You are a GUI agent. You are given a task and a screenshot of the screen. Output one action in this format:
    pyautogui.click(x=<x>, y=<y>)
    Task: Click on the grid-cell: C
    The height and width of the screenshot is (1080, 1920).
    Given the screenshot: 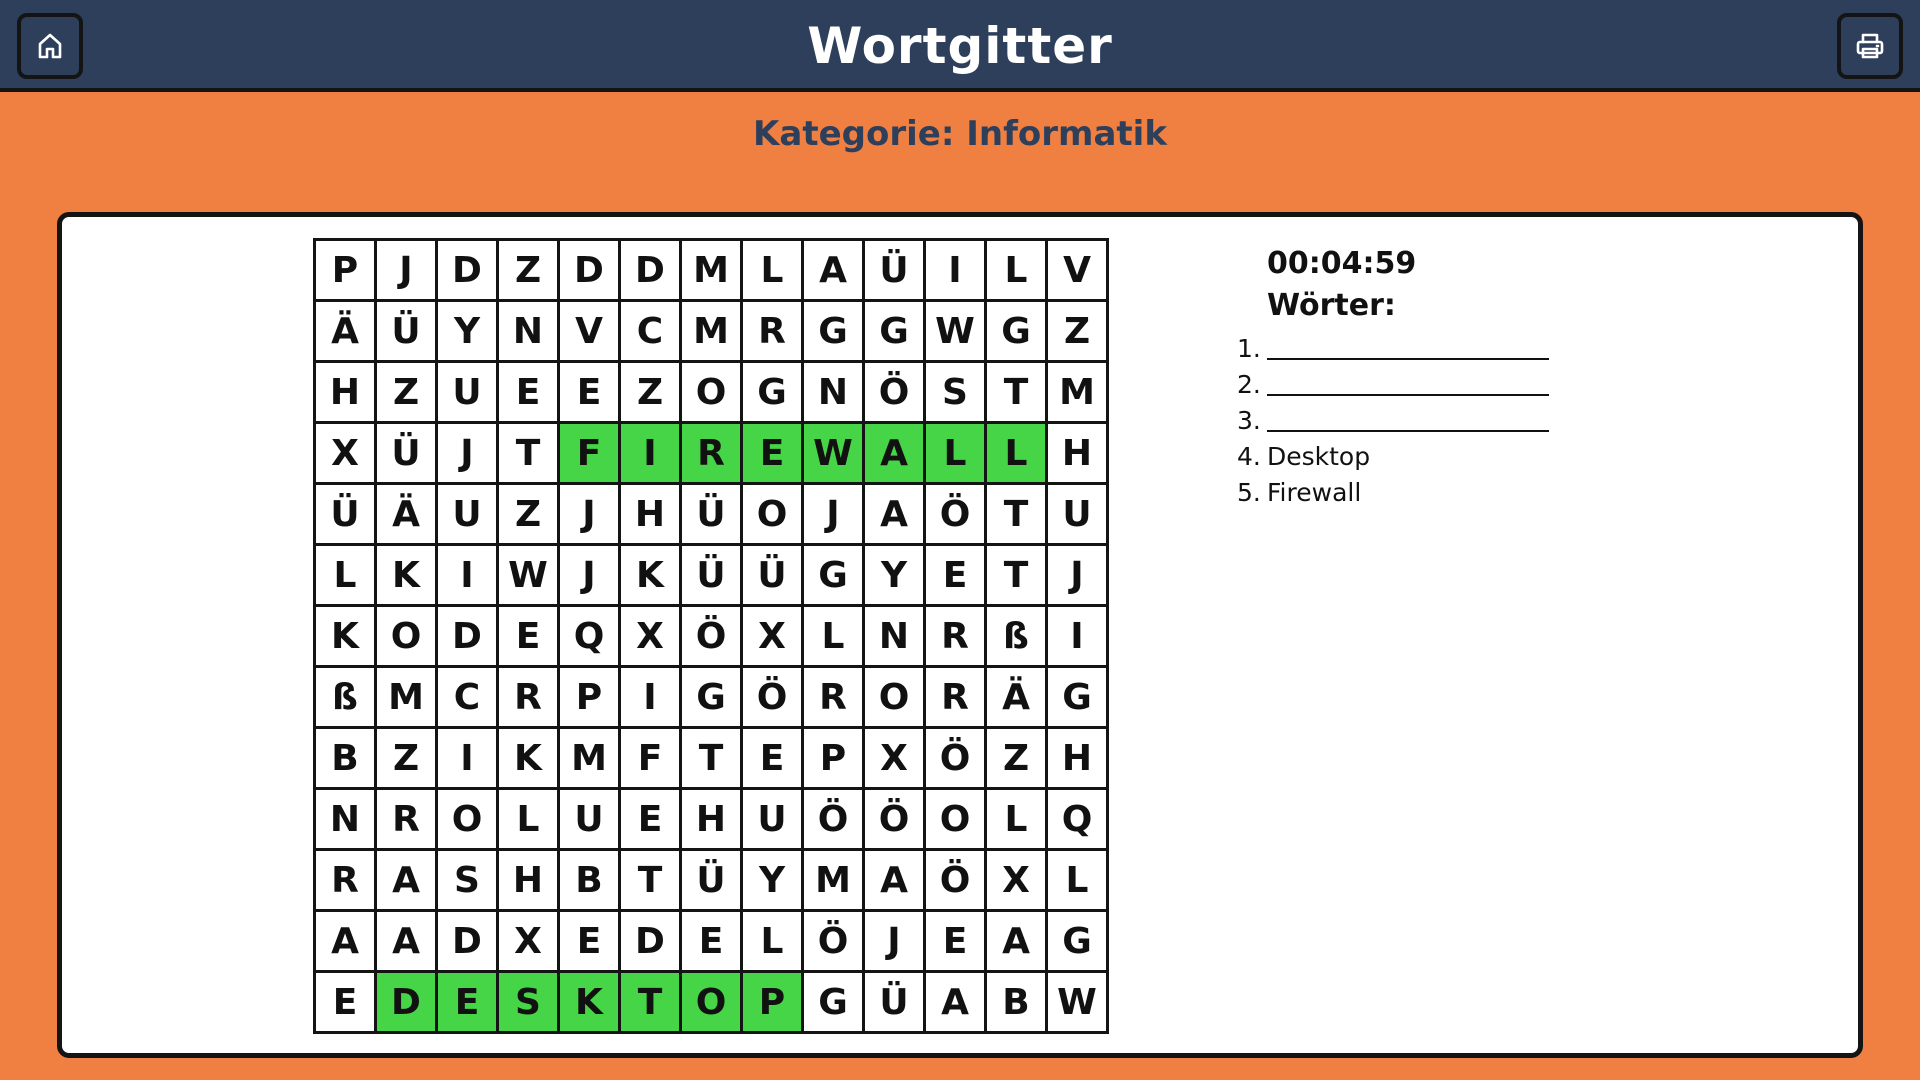 What is the action you would take?
    pyautogui.click(x=651, y=332)
    